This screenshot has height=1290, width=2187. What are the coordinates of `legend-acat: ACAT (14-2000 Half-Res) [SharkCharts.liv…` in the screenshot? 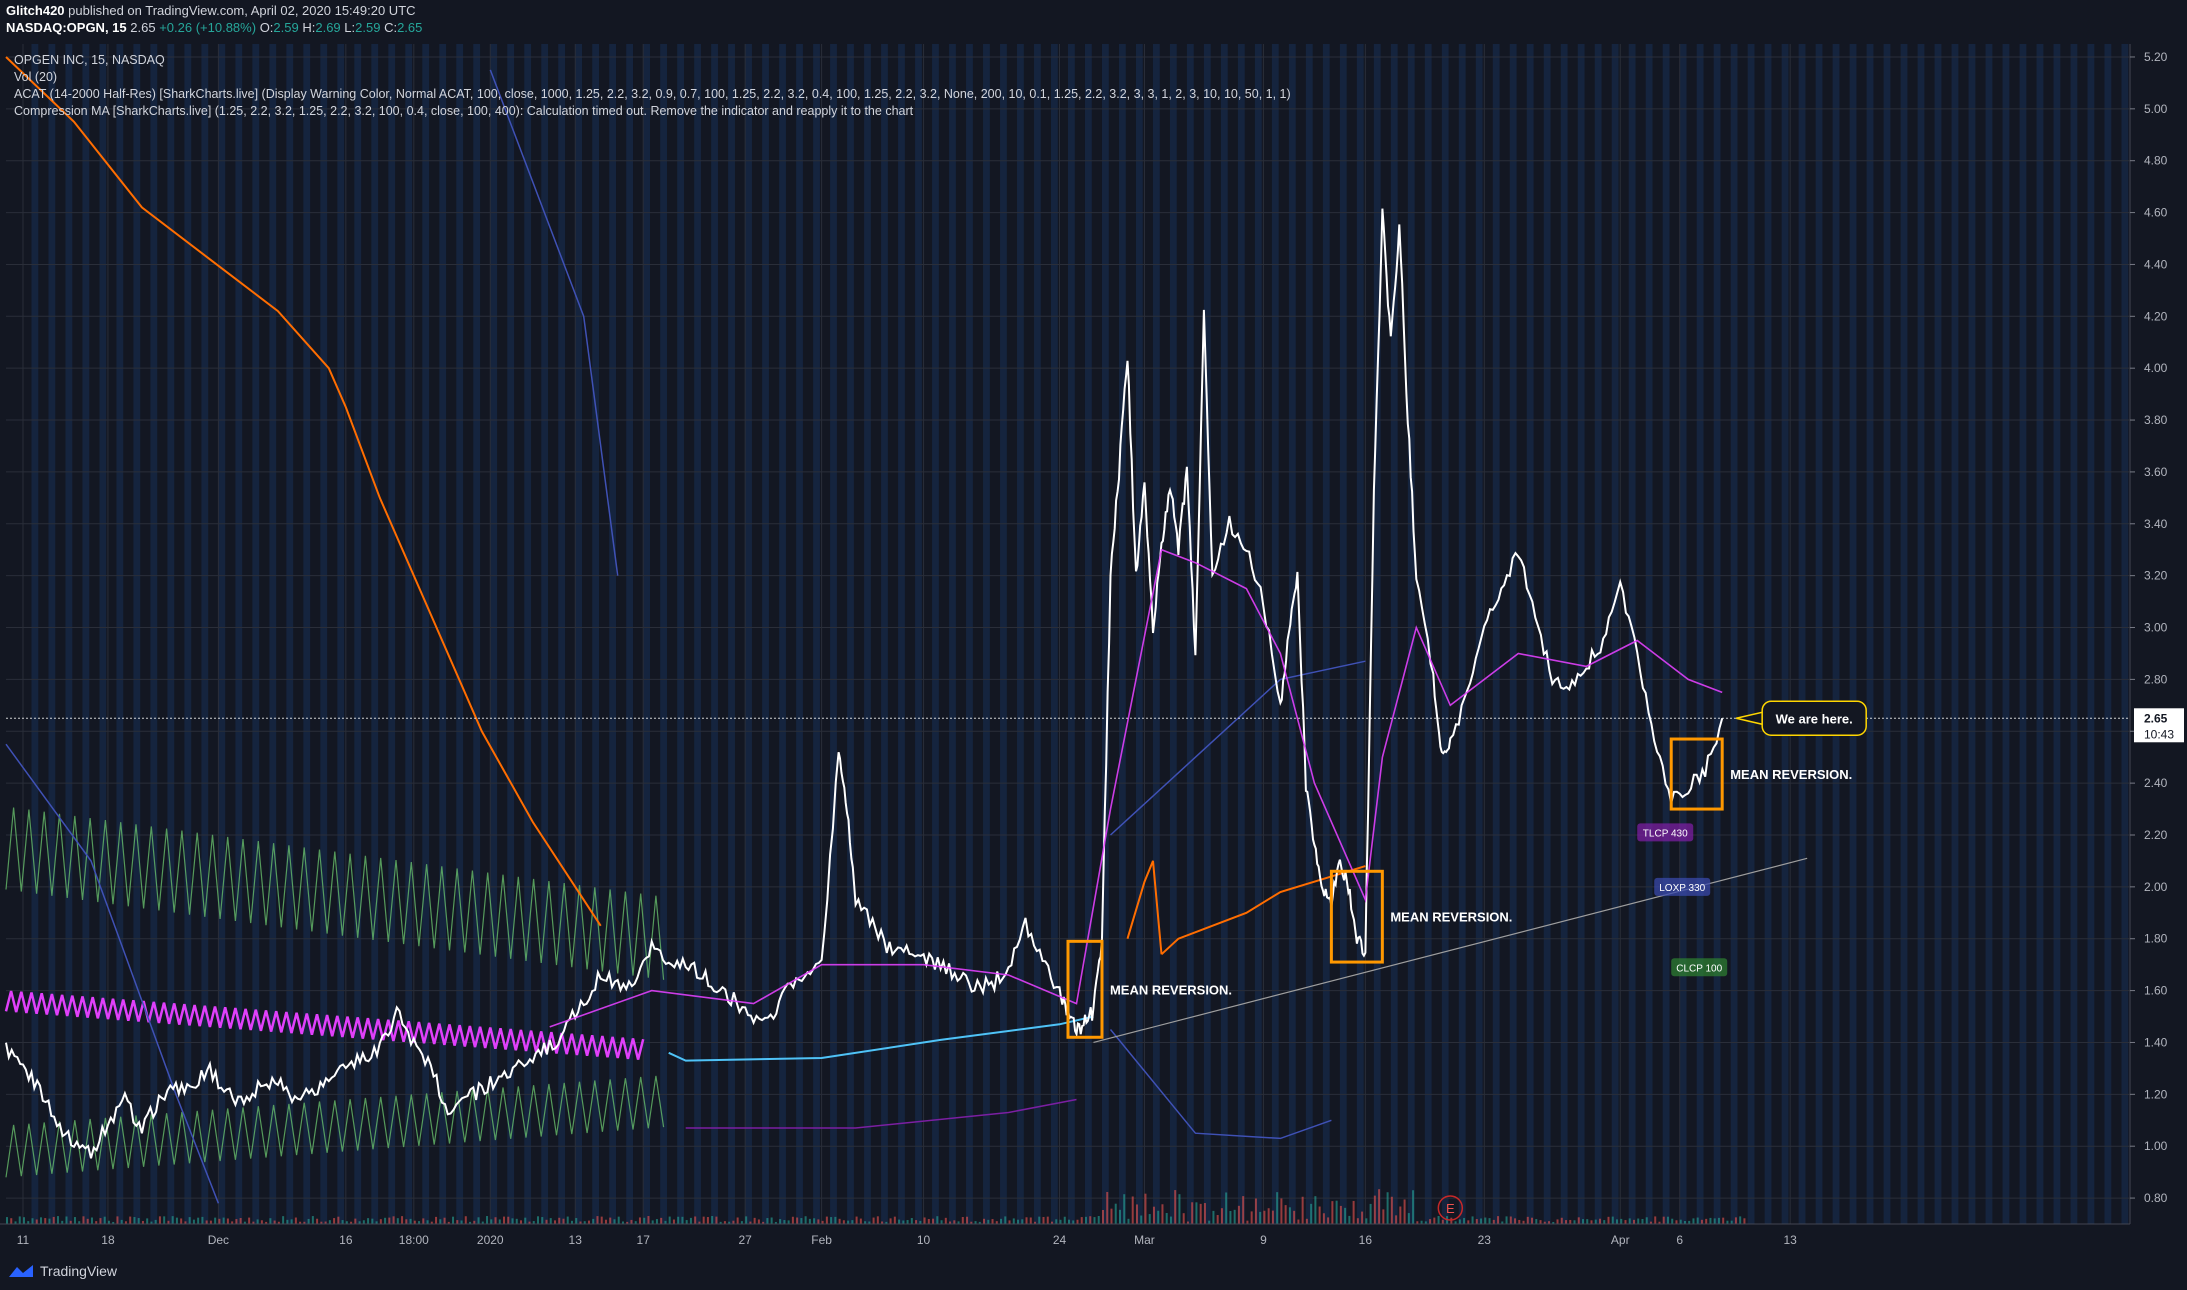 It's located at (652, 94).